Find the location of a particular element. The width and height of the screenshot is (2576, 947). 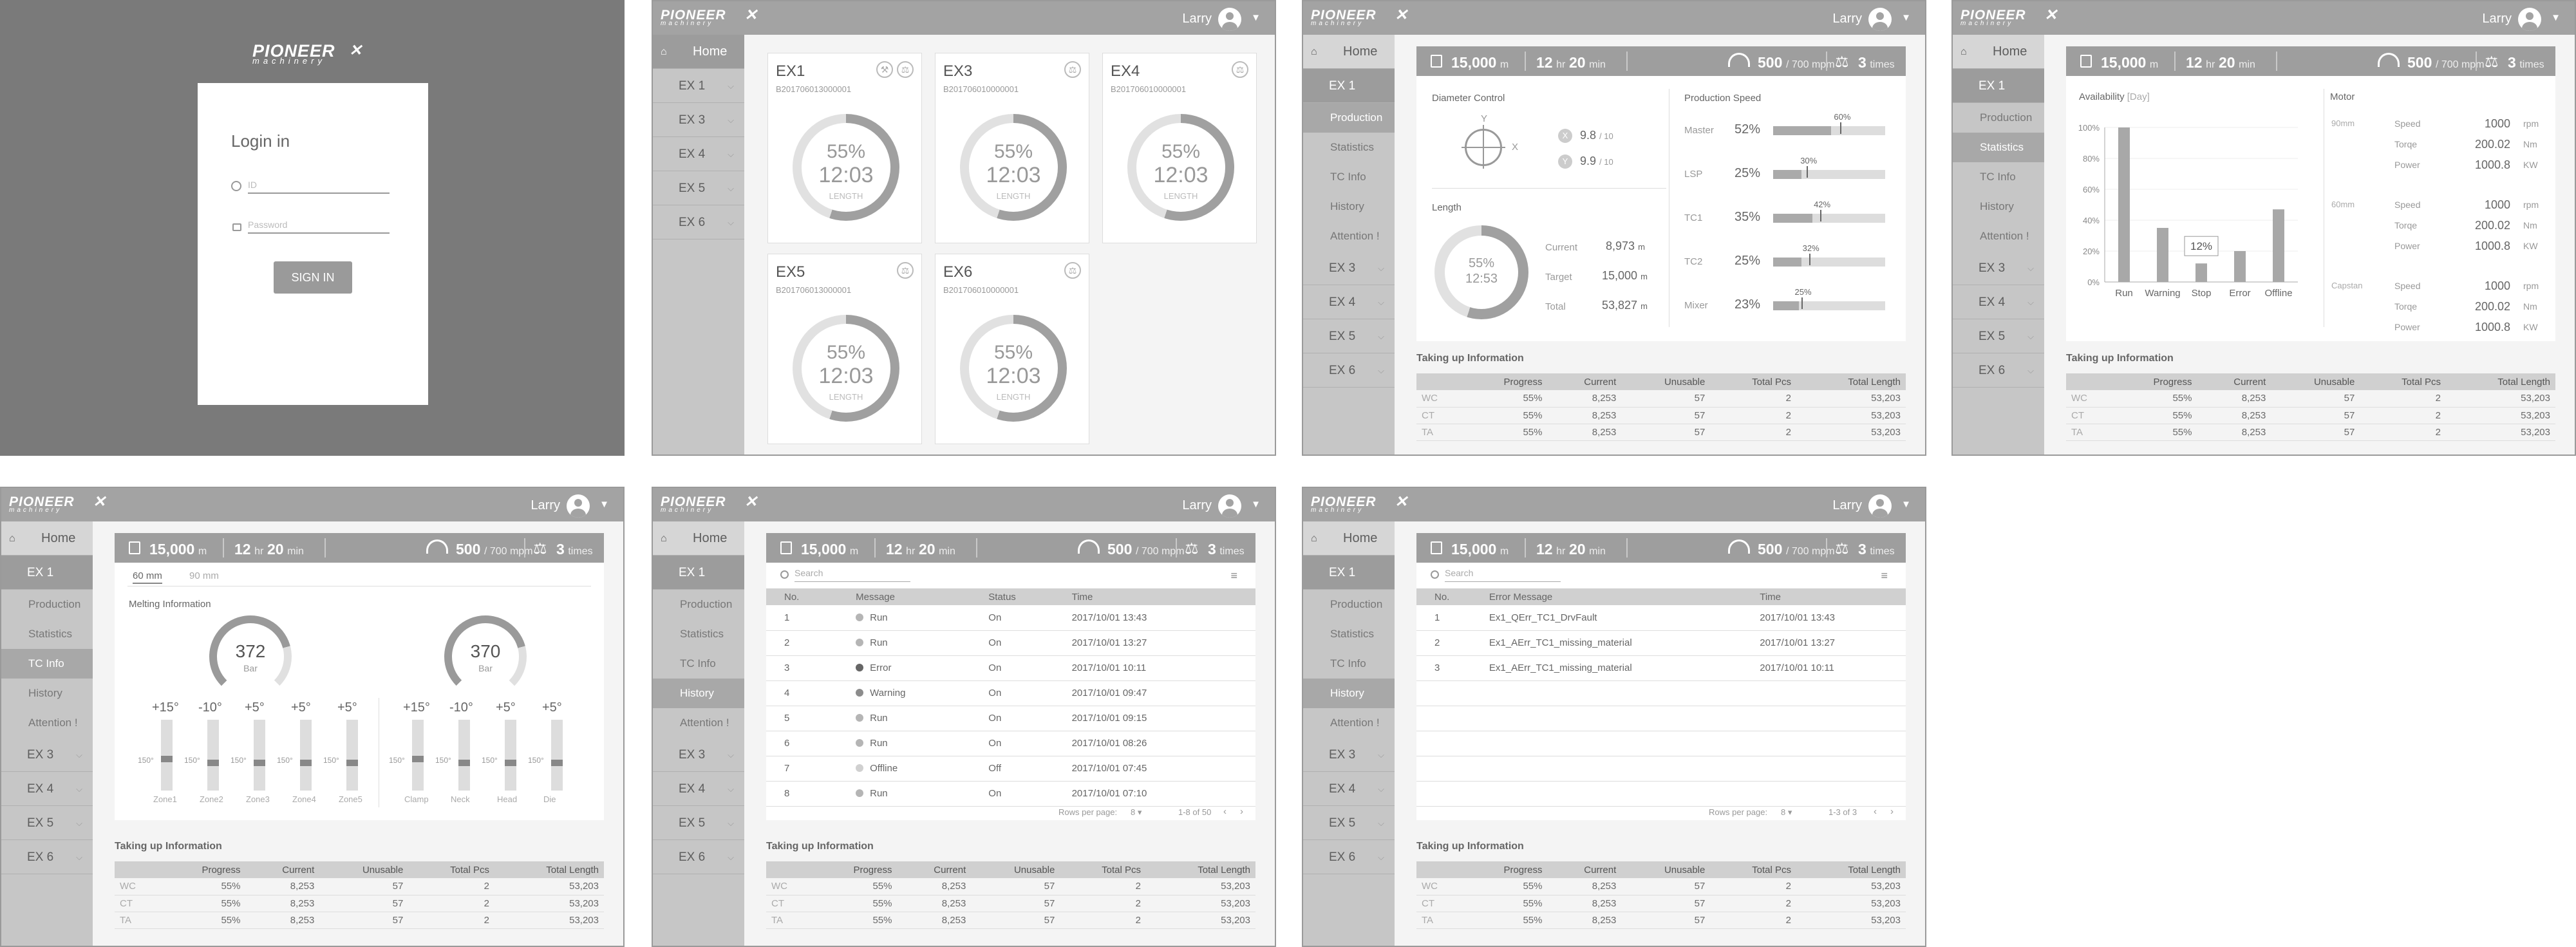

sign-in-button: SIGN IN is located at coordinates (313, 277).